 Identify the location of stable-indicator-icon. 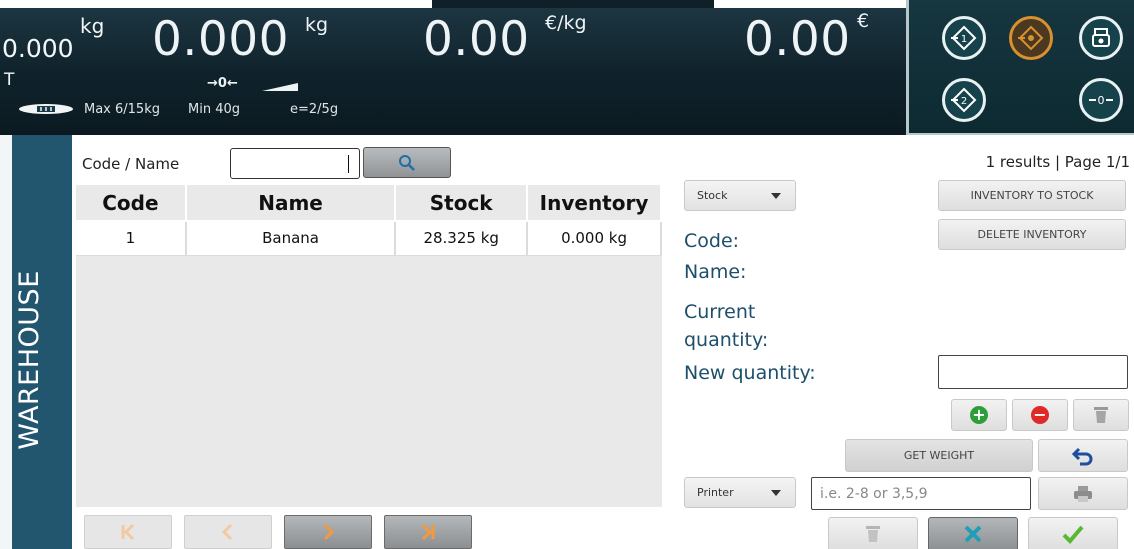
(280, 87).